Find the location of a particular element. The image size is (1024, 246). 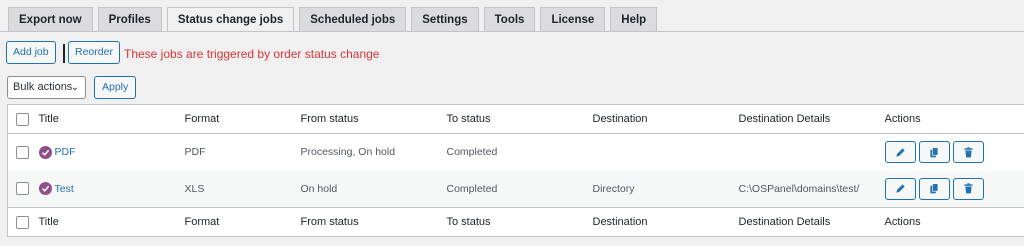

format-cell: PDF is located at coordinates (195, 152).